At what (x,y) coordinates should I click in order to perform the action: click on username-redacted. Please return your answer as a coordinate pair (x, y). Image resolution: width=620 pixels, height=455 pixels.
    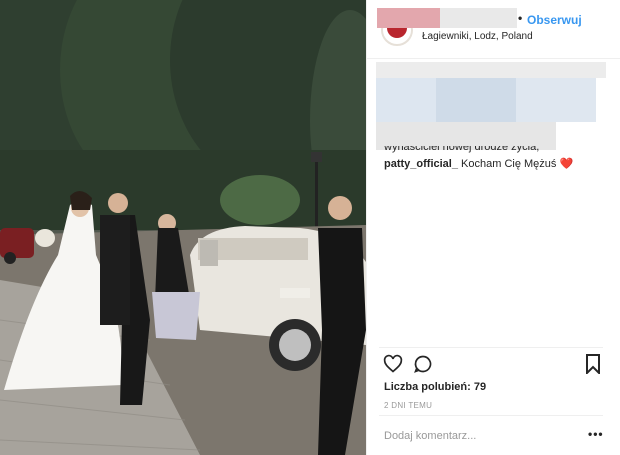
    Looking at the image, I should click on (447, 18).